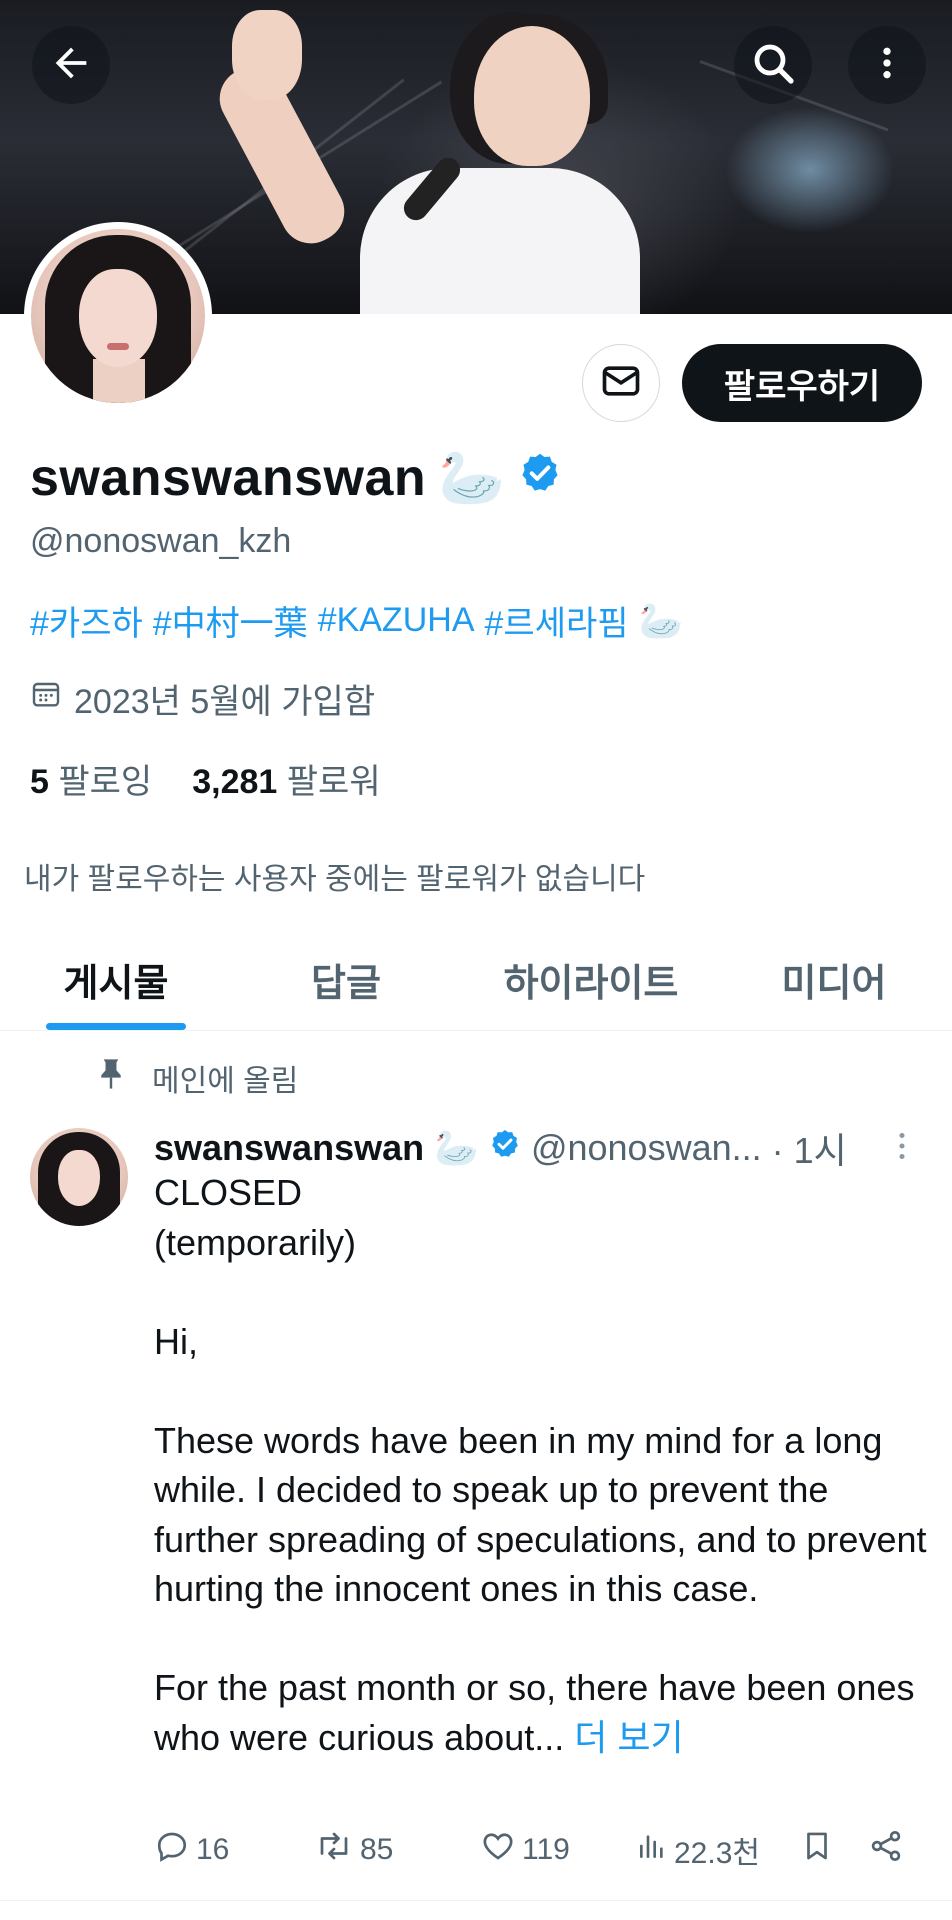  I want to click on bookmark-icon, so click(817, 1850).